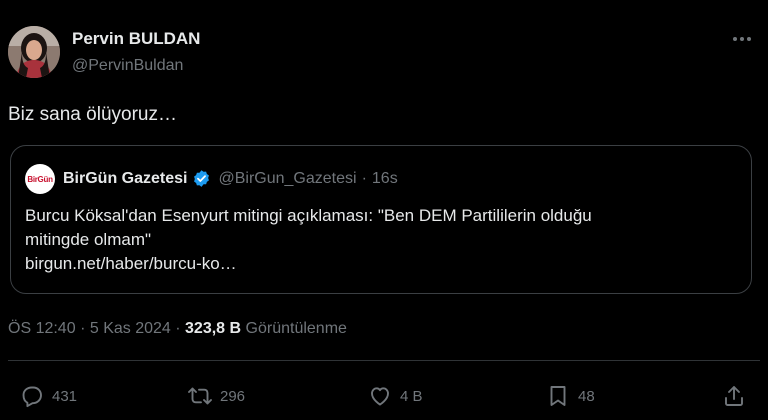 This screenshot has height=420, width=768. Describe the element at coordinates (385, 179) in the screenshot. I see `quoted-tweet-time: 16s` at that location.